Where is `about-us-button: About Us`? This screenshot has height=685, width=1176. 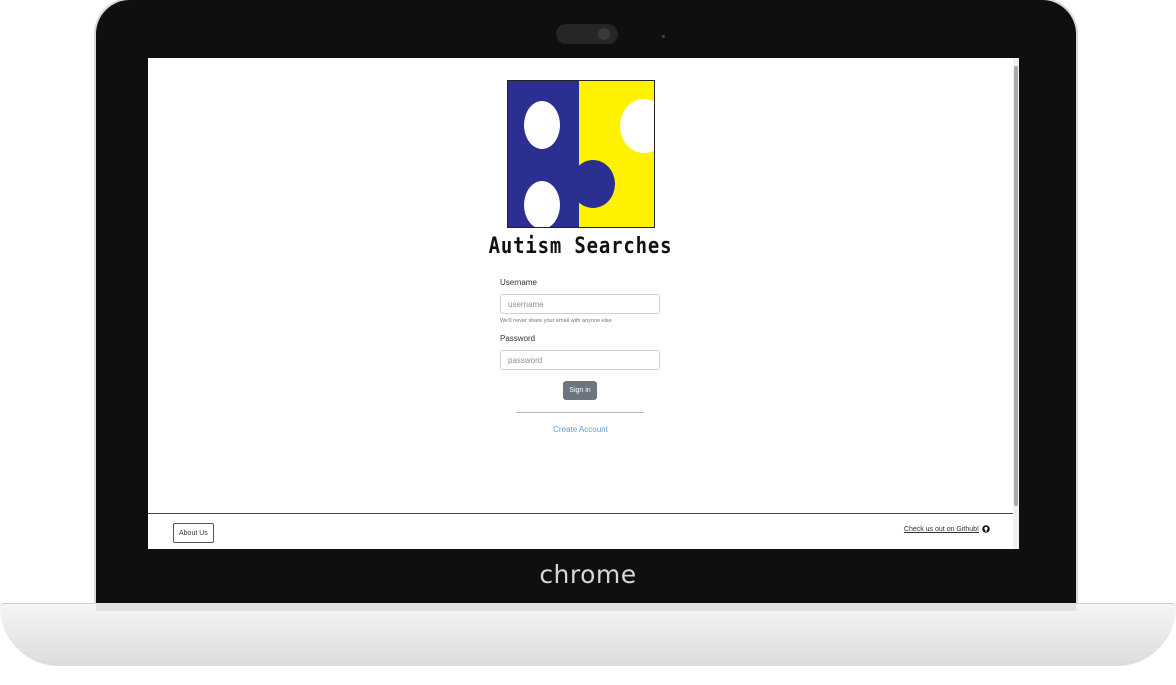 about-us-button: About Us is located at coordinates (193, 533).